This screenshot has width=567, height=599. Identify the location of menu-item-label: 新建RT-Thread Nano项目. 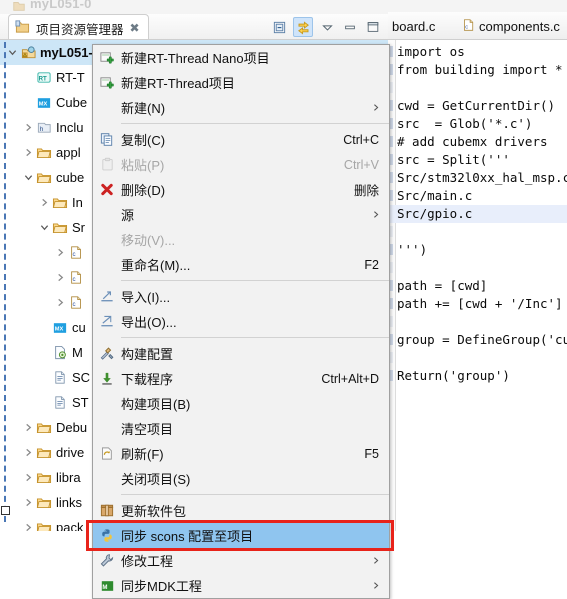
(195, 58).